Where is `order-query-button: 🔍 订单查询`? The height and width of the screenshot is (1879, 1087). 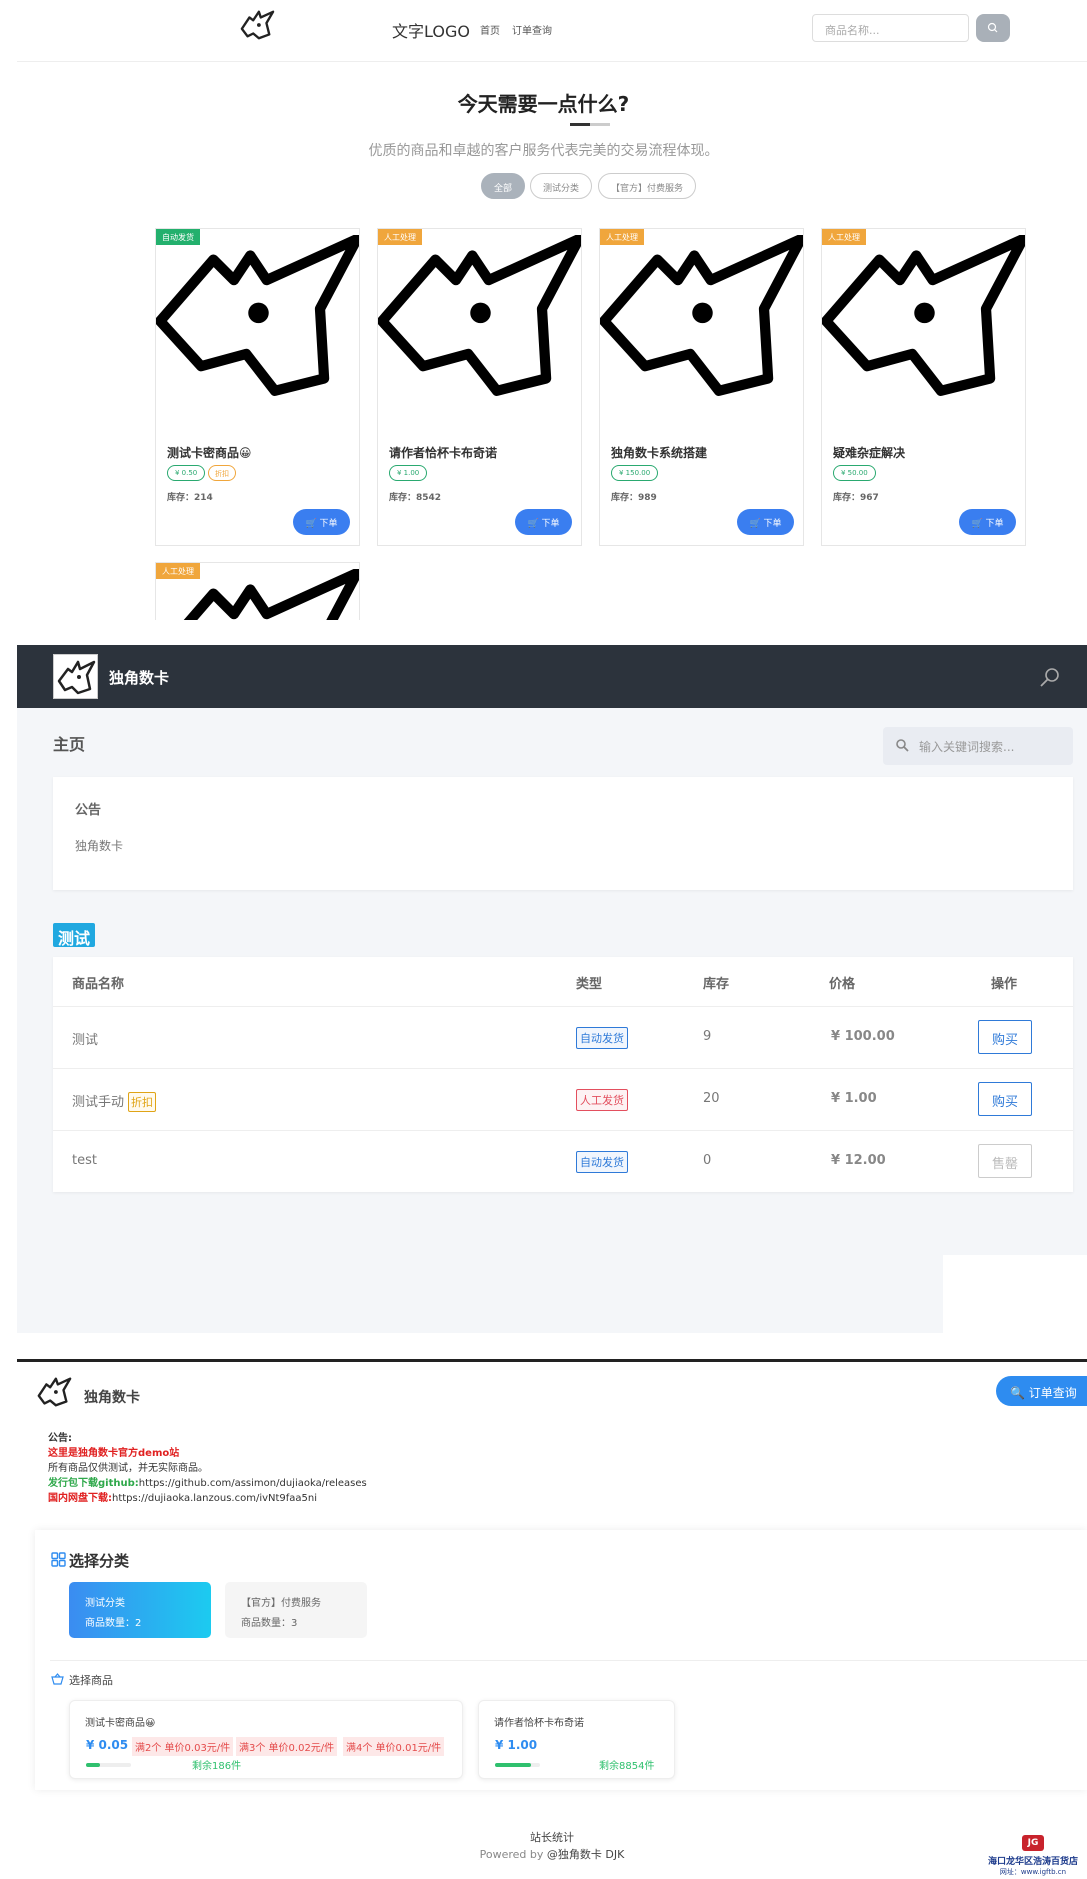
order-query-button: 🔍 订单查询 is located at coordinates (1041, 1391).